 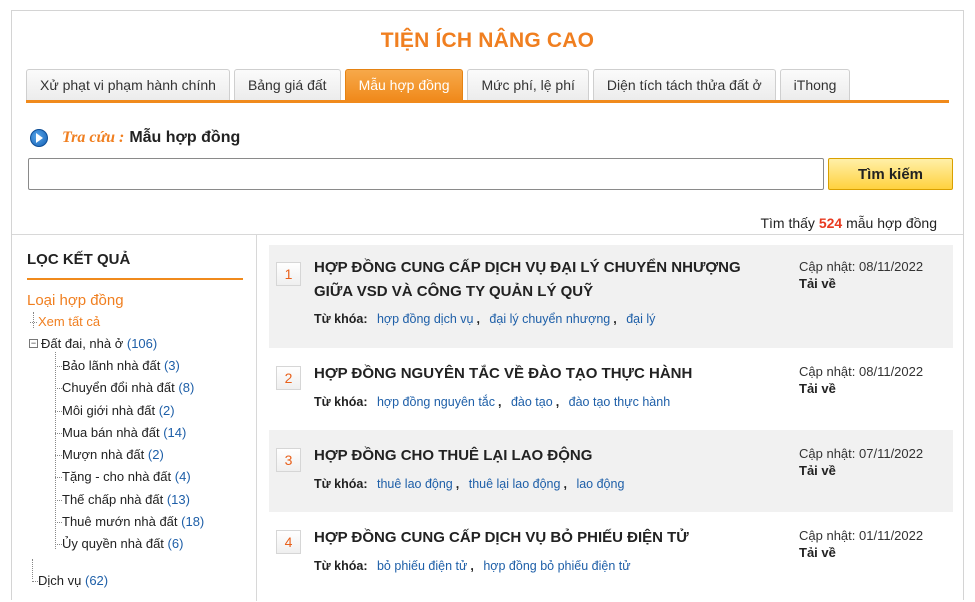 I want to click on page-title: TIỆN ÍCH NÂNG CAO, so click(x=487, y=40).